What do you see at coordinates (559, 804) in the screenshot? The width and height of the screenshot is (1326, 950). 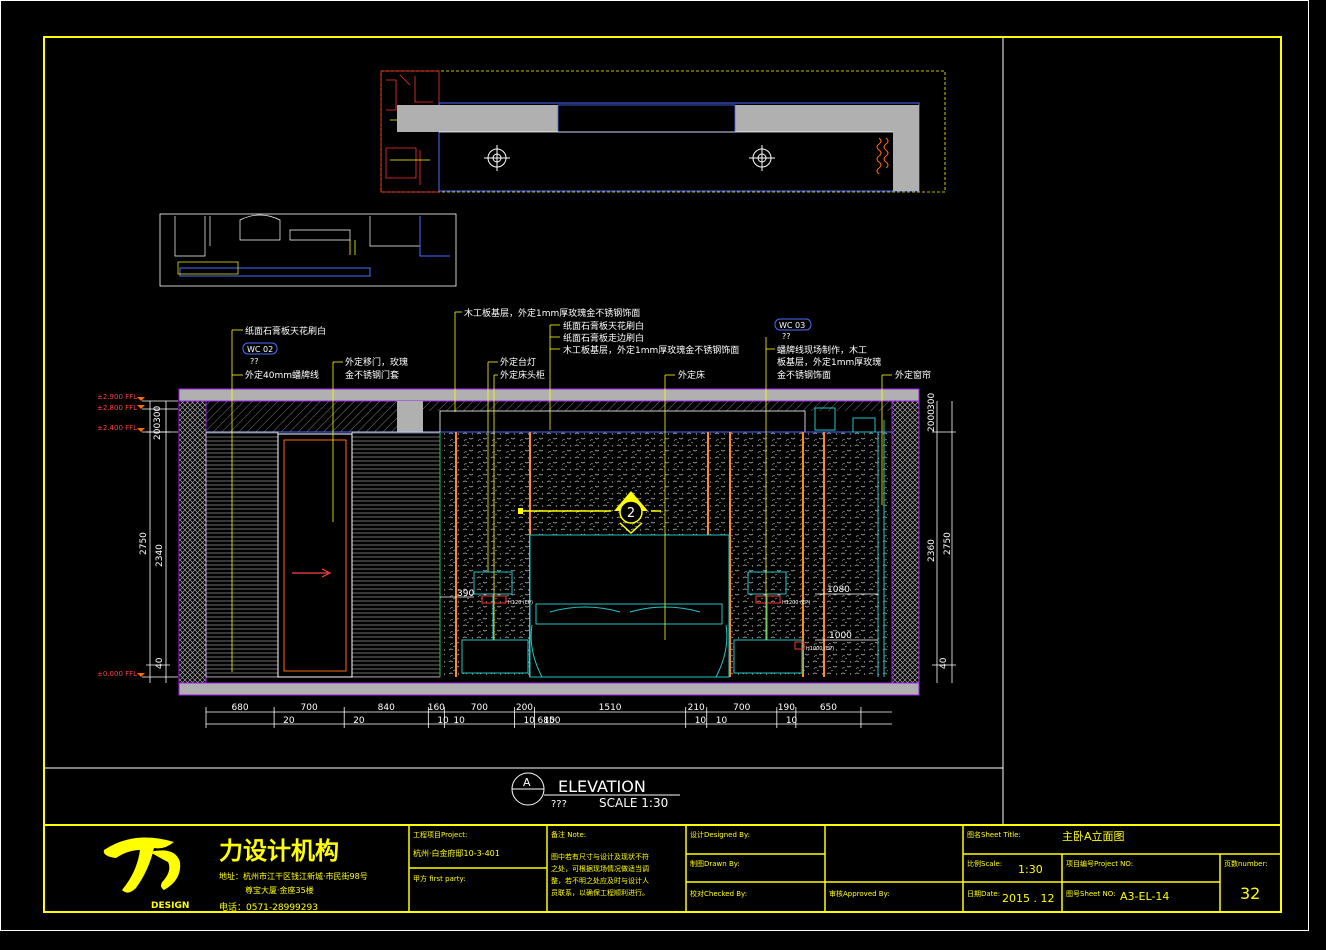 I see `elevation-sub: ???` at bounding box center [559, 804].